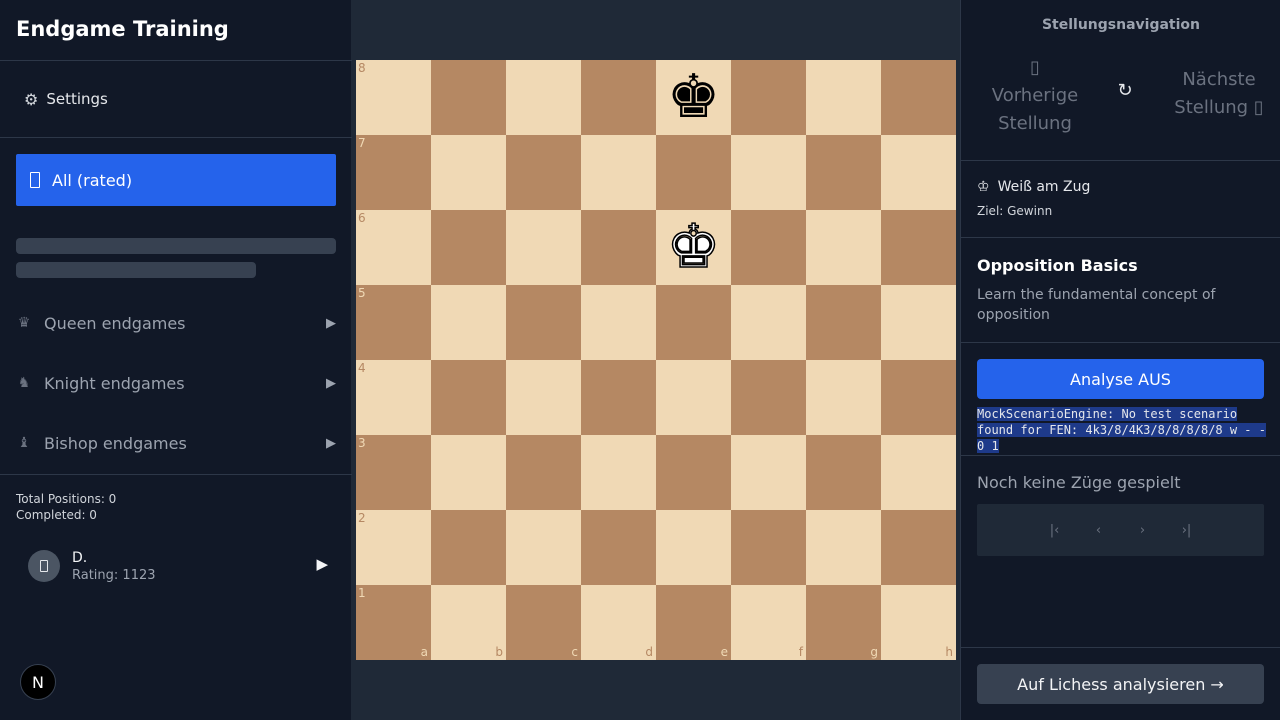 This screenshot has width=1280, height=720. What do you see at coordinates (362, 443) in the screenshot?
I see `rank-label: 3` at bounding box center [362, 443].